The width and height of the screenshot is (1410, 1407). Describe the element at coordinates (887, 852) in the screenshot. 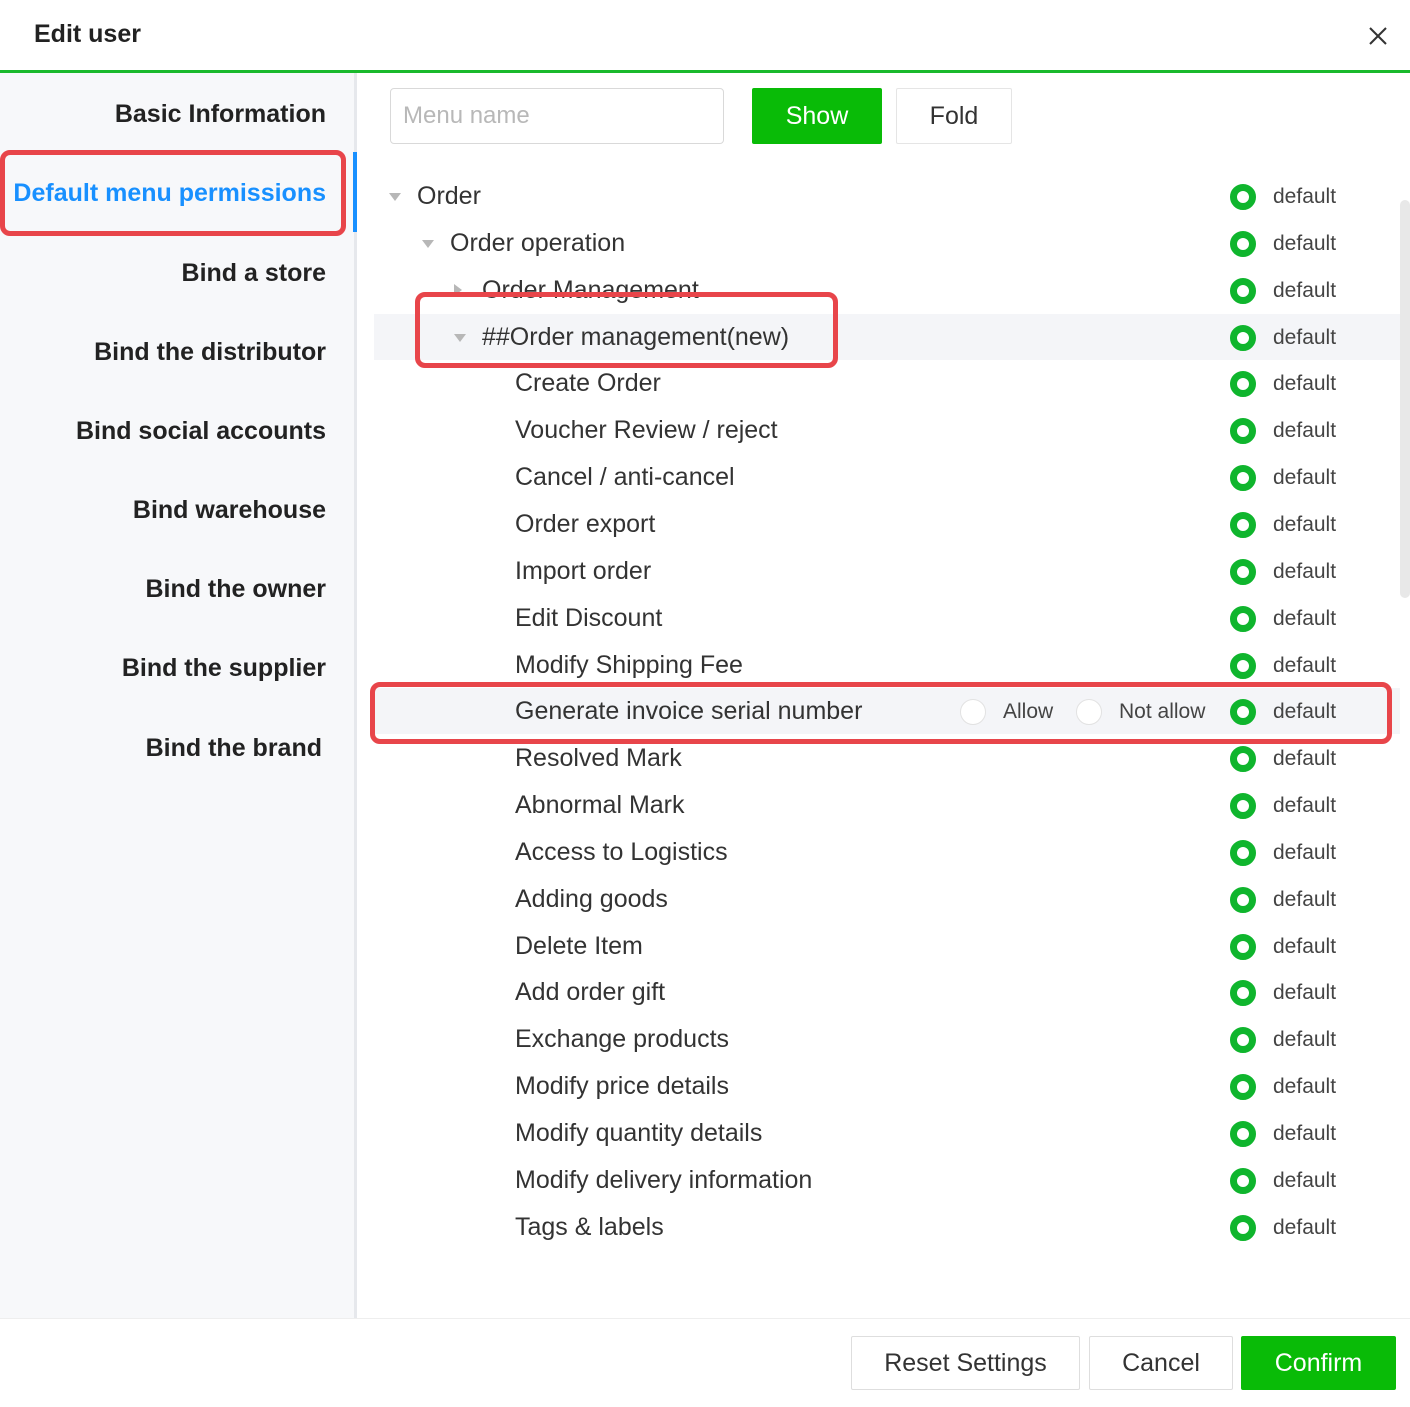

I see `tree-row: Access to Logistics default` at that location.